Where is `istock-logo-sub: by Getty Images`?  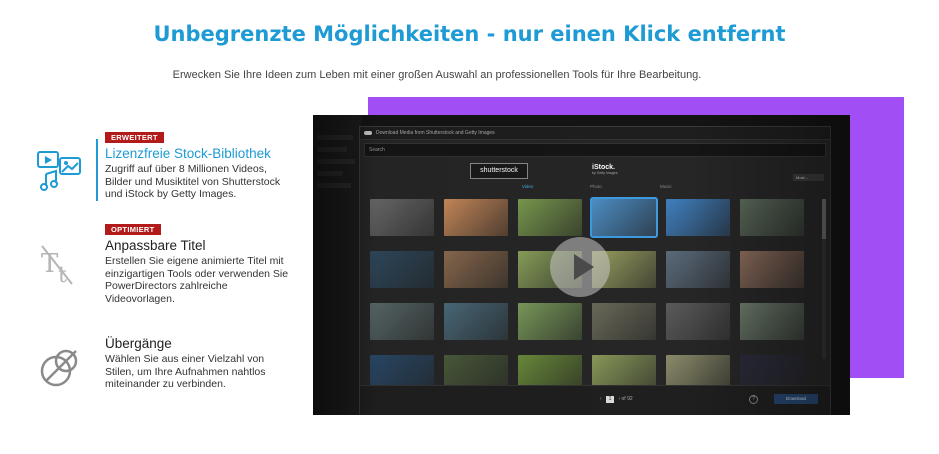
istock-logo-sub: by Getty Images is located at coordinates (605, 173).